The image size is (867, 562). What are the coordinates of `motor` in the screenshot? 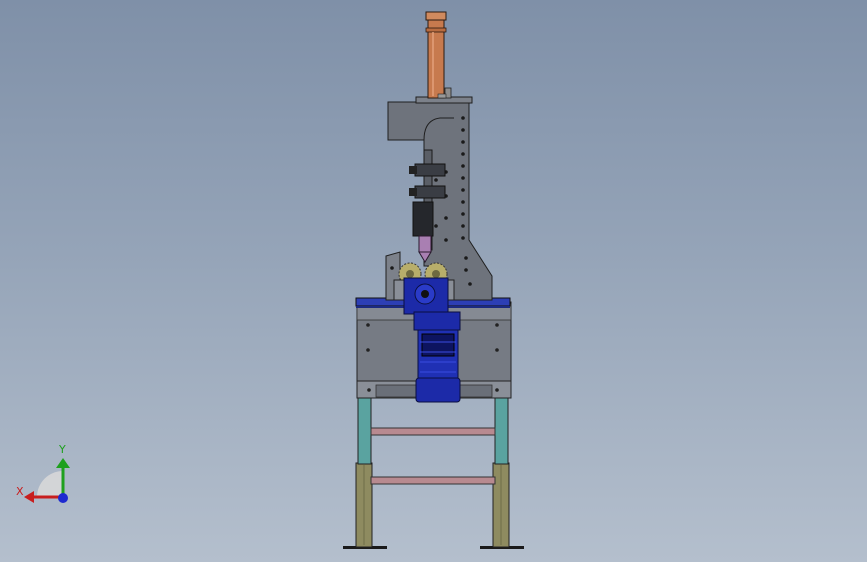 It's located at (437, 357).